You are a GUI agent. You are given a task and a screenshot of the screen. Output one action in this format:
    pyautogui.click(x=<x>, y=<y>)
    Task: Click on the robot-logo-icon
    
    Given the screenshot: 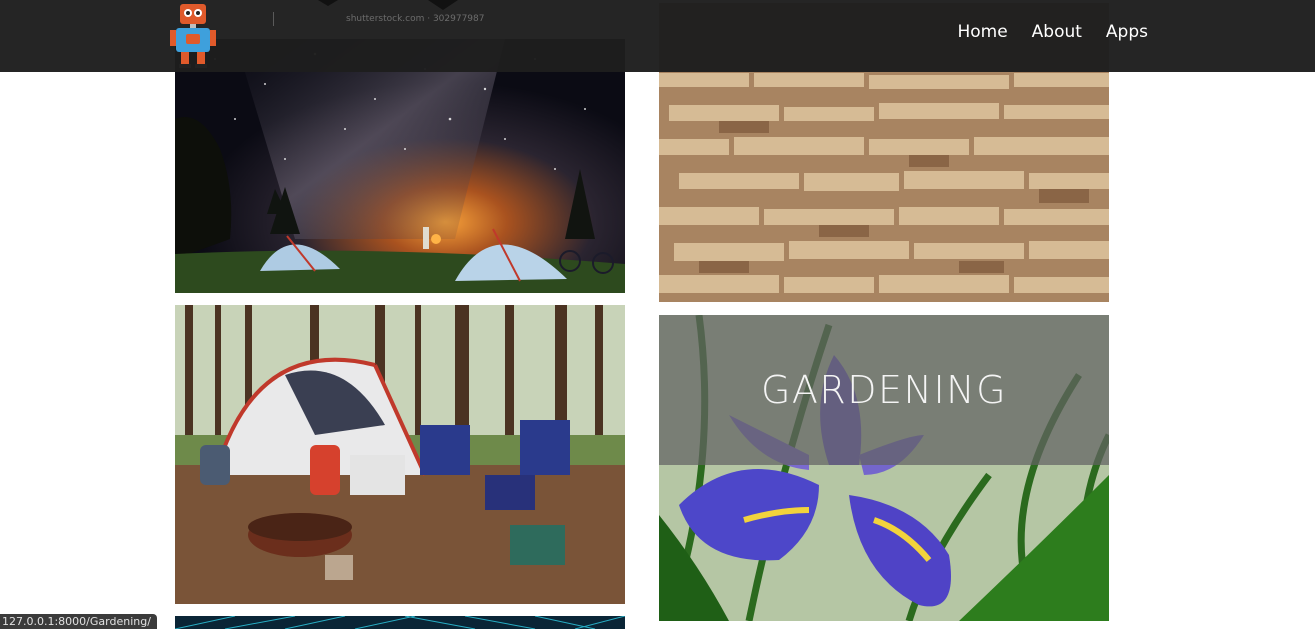 What is the action you would take?
    pyautogui.click(x=193, y=36)
    